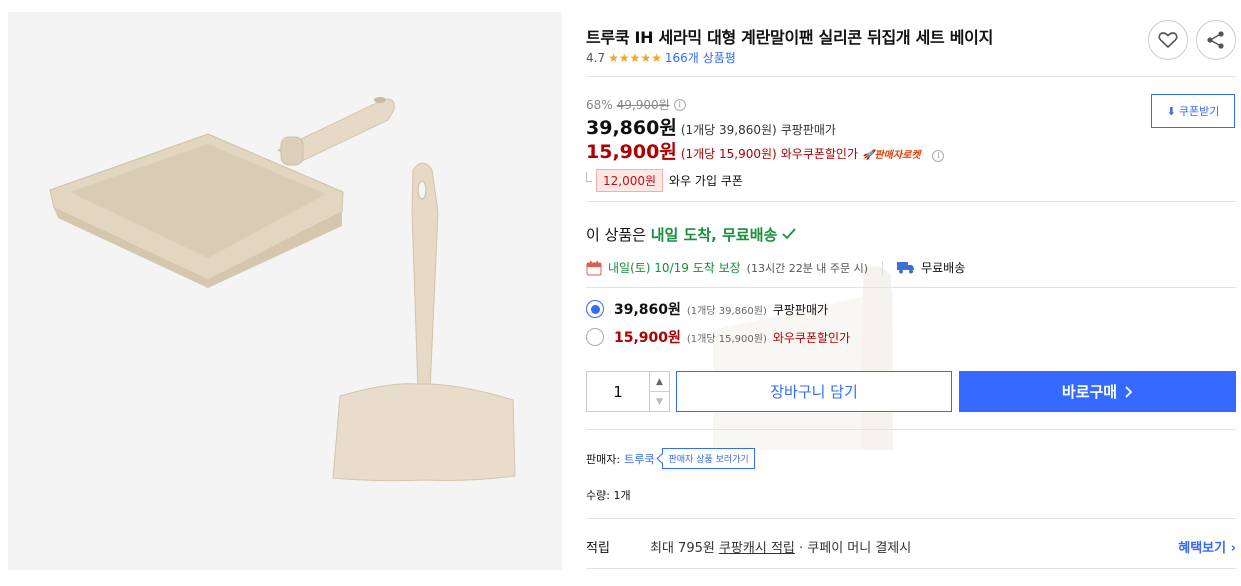 This screenshot has height=586, width=1241. What do you see at coordinates (814, 391) in the screenshot?
I see `add-to-cart-button: 장바구니 담기` at bounding box center [814, 391].